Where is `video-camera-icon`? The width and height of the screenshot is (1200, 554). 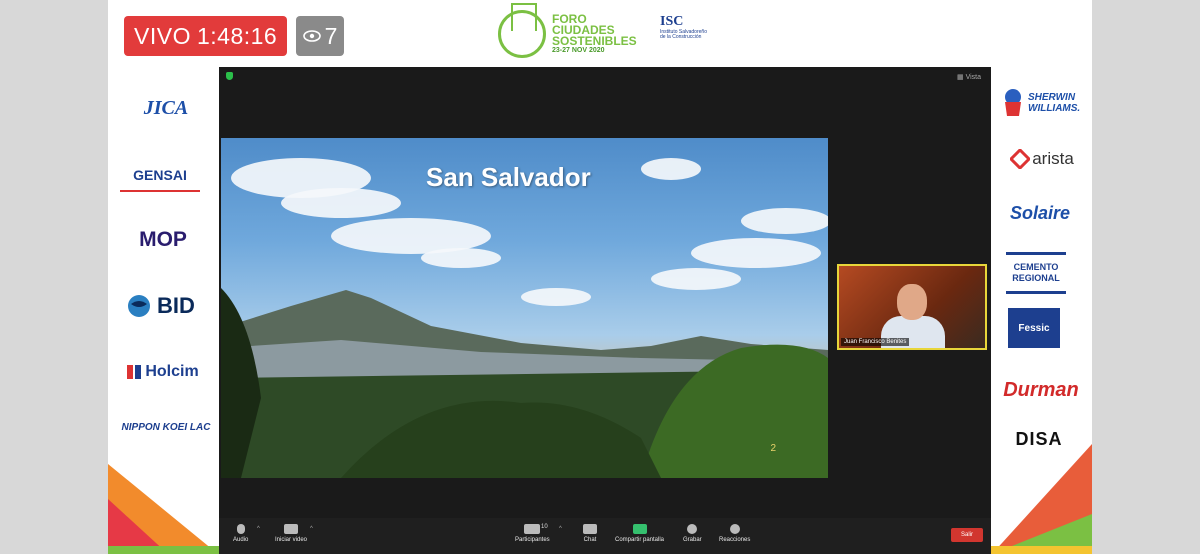 video-camera-icon is located at coordinates (291, 529).